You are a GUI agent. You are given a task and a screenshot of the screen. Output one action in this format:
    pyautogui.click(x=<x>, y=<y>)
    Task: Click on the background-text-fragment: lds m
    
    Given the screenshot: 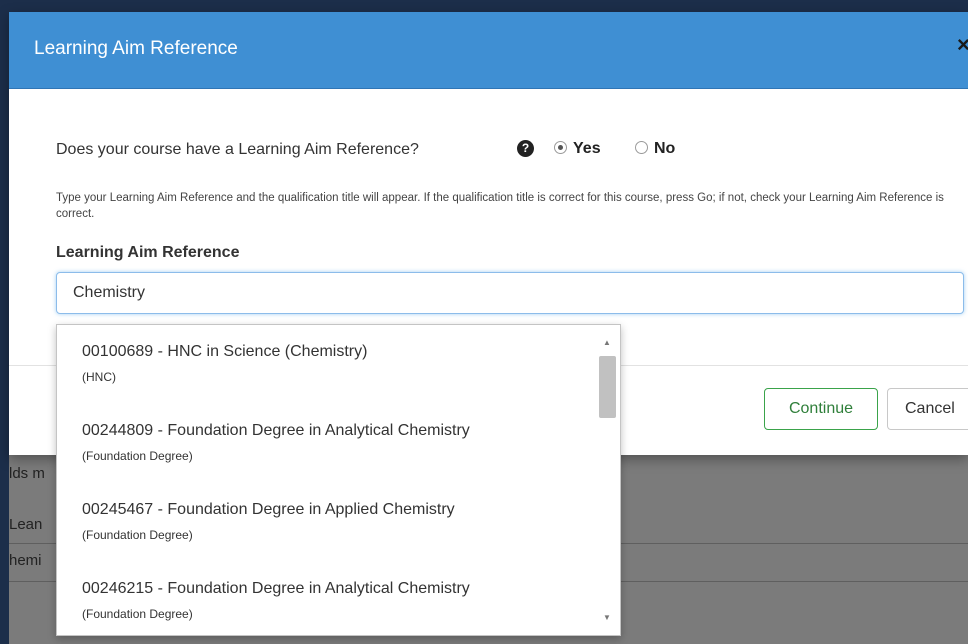 What is the action you would take?
    pyautogui.click(x=27, y=473)
    